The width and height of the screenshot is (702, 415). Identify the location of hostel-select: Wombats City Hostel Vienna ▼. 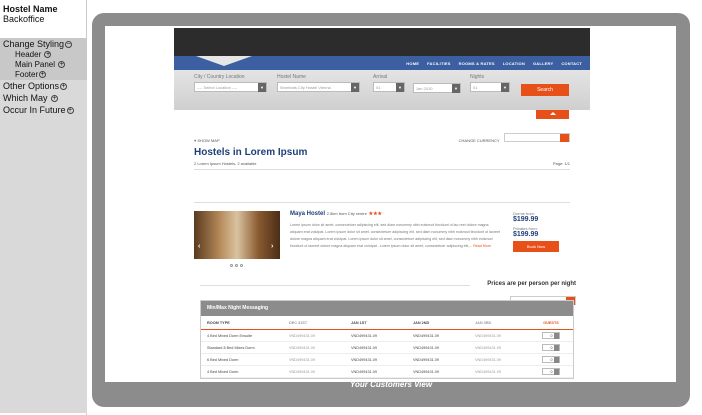
(318, 87).